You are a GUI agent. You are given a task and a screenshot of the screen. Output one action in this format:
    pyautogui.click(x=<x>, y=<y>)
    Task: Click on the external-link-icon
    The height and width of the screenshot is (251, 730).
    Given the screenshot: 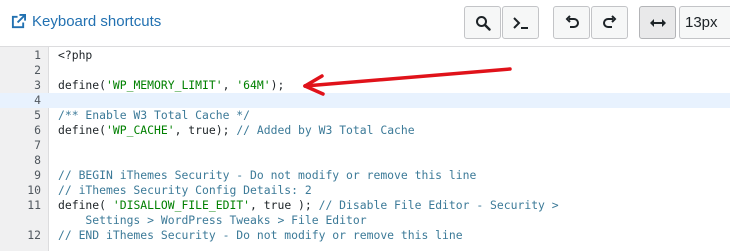 What is the action you would take?
    pyautogui.click(x=18, y=21)
    